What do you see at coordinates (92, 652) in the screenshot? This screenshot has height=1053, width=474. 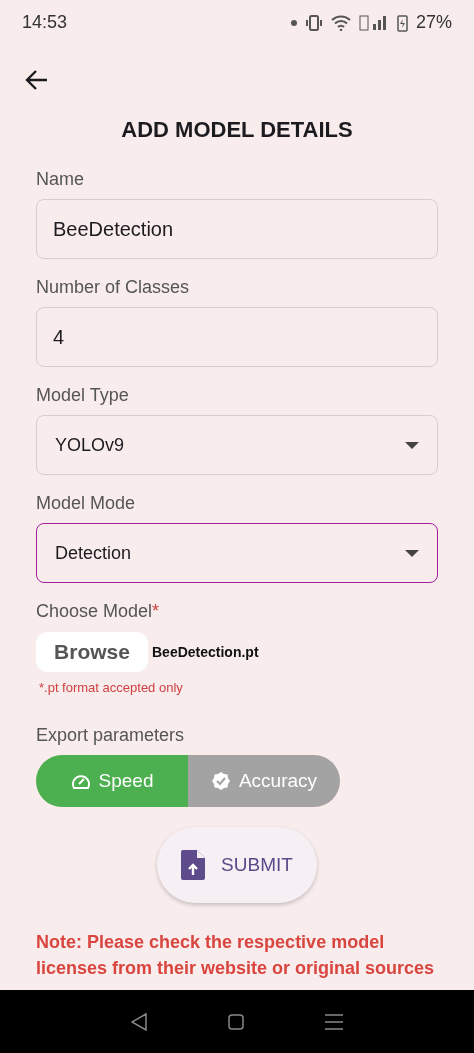 I see `browse-button: Browse` at bounding box center [92, 652].